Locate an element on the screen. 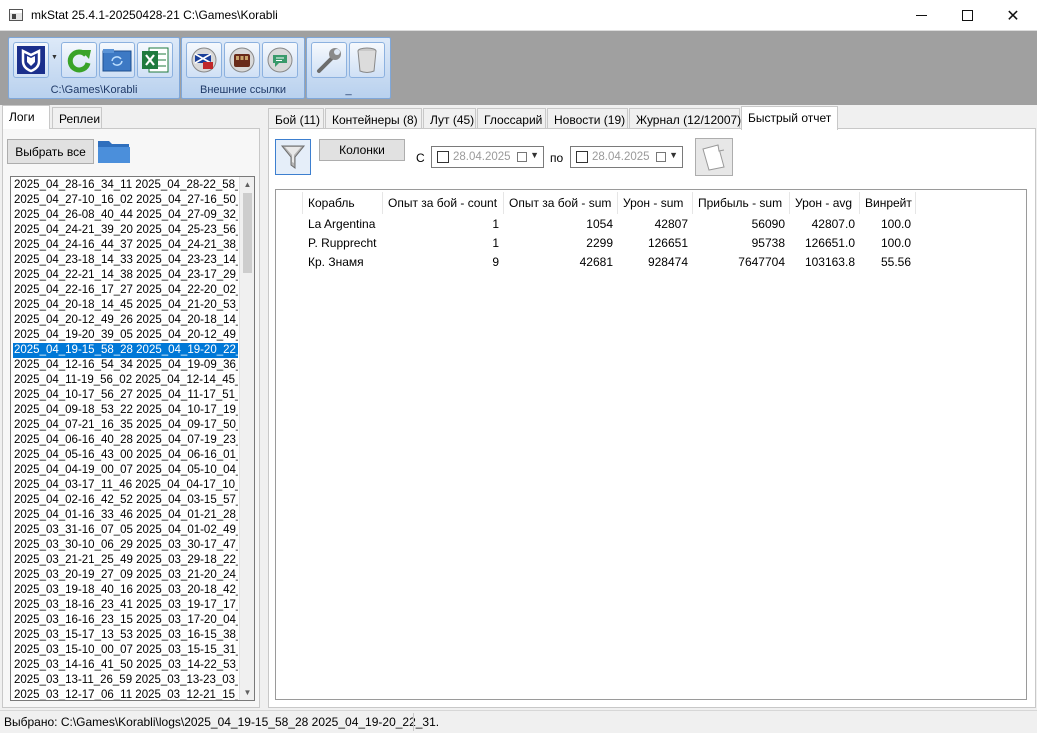  log-file-item: 2025_04_24-21_39_20 2025_04_25-23_56_38 is located at coordinates (125, 230).